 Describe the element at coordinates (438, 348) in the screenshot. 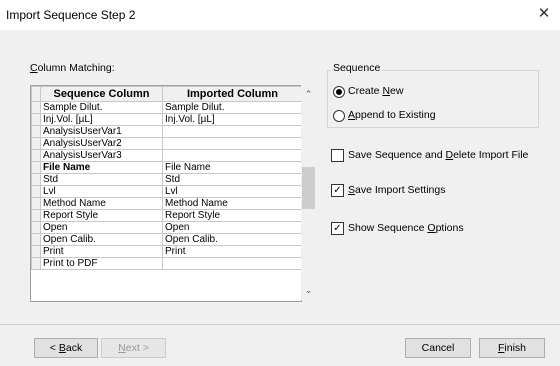

I see `cancel-button: Cancel` at that location.